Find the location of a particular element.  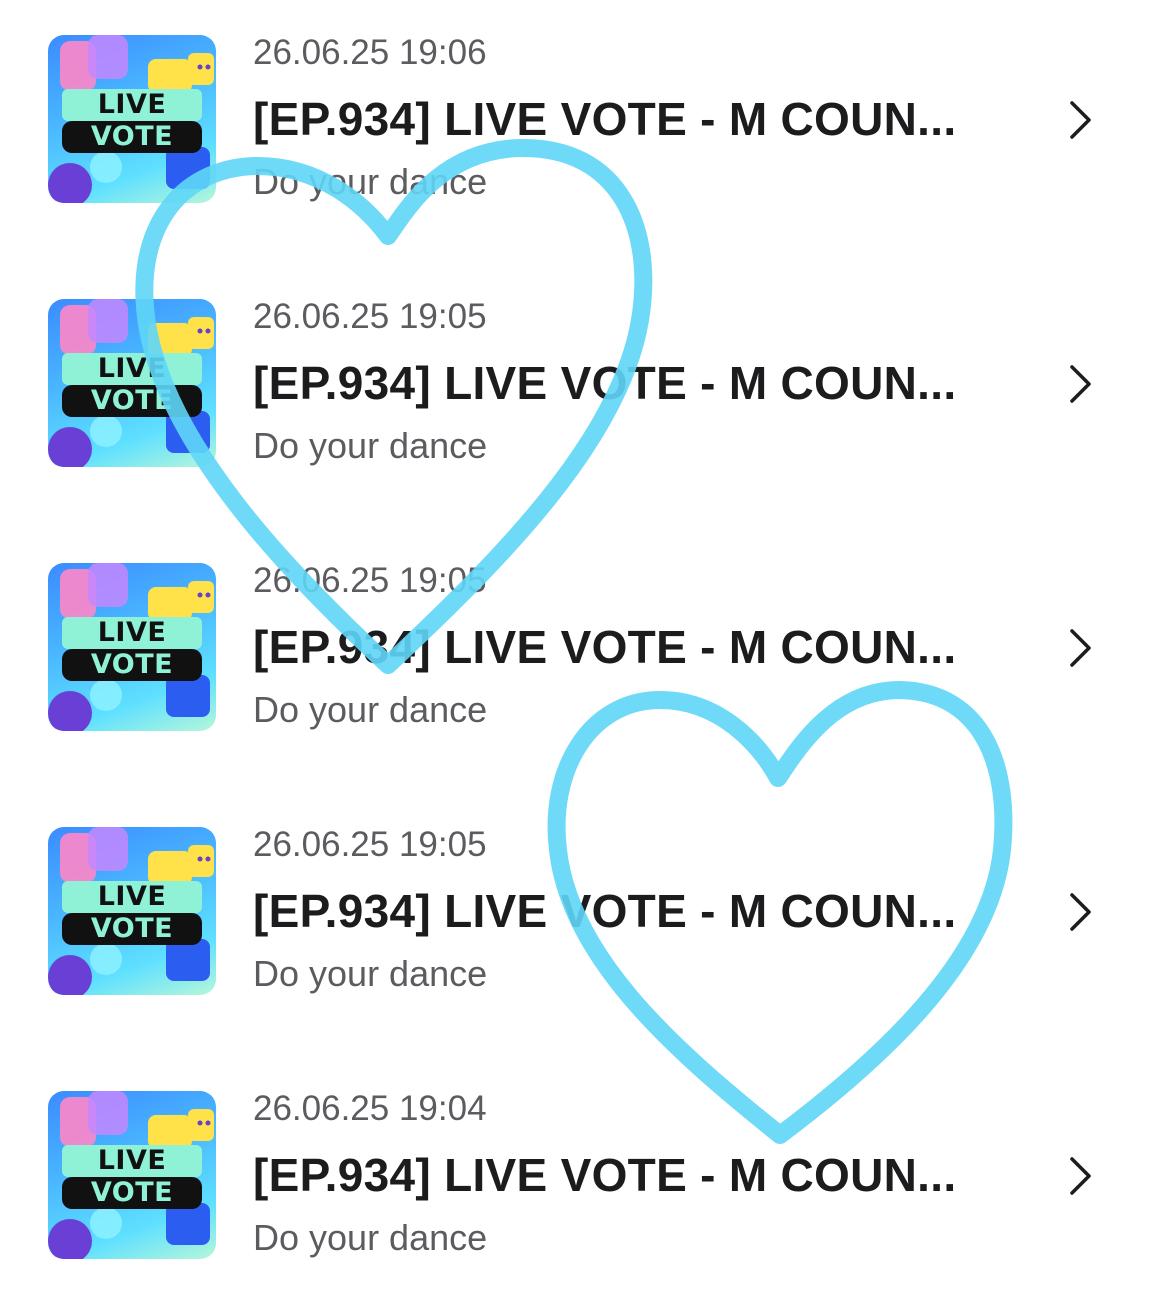

notification-date: 26.06.25 19:06 is located at coordinates (370, 52).